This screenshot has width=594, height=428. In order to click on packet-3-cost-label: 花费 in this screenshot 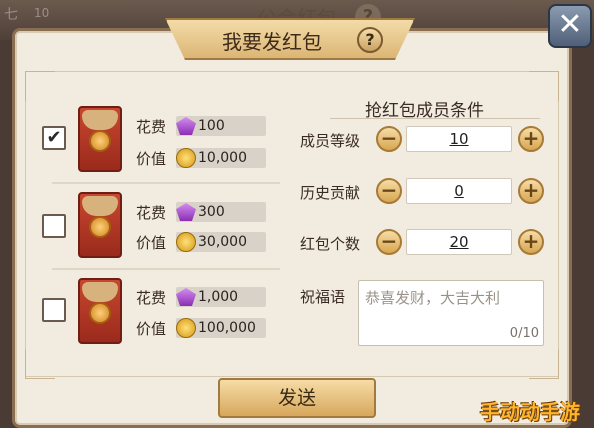, I will do `click(151, 298)`.